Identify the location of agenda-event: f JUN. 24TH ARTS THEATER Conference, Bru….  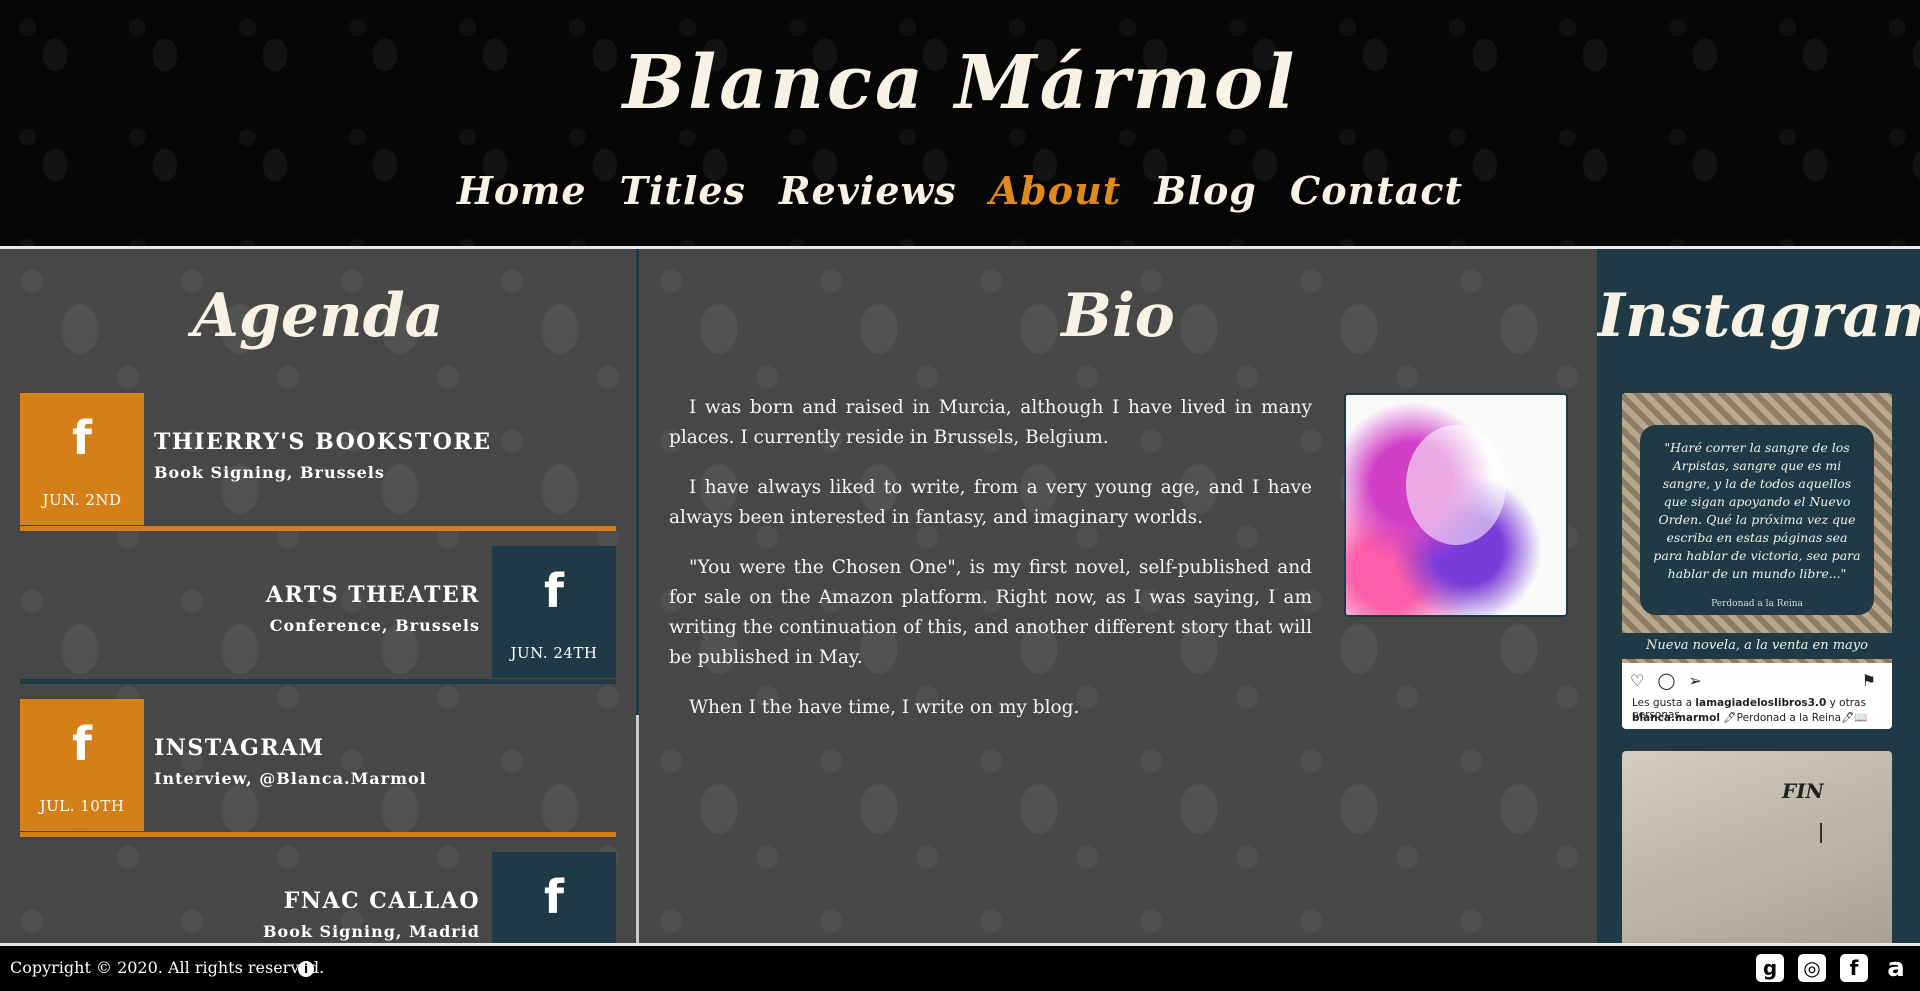
(318, 615).